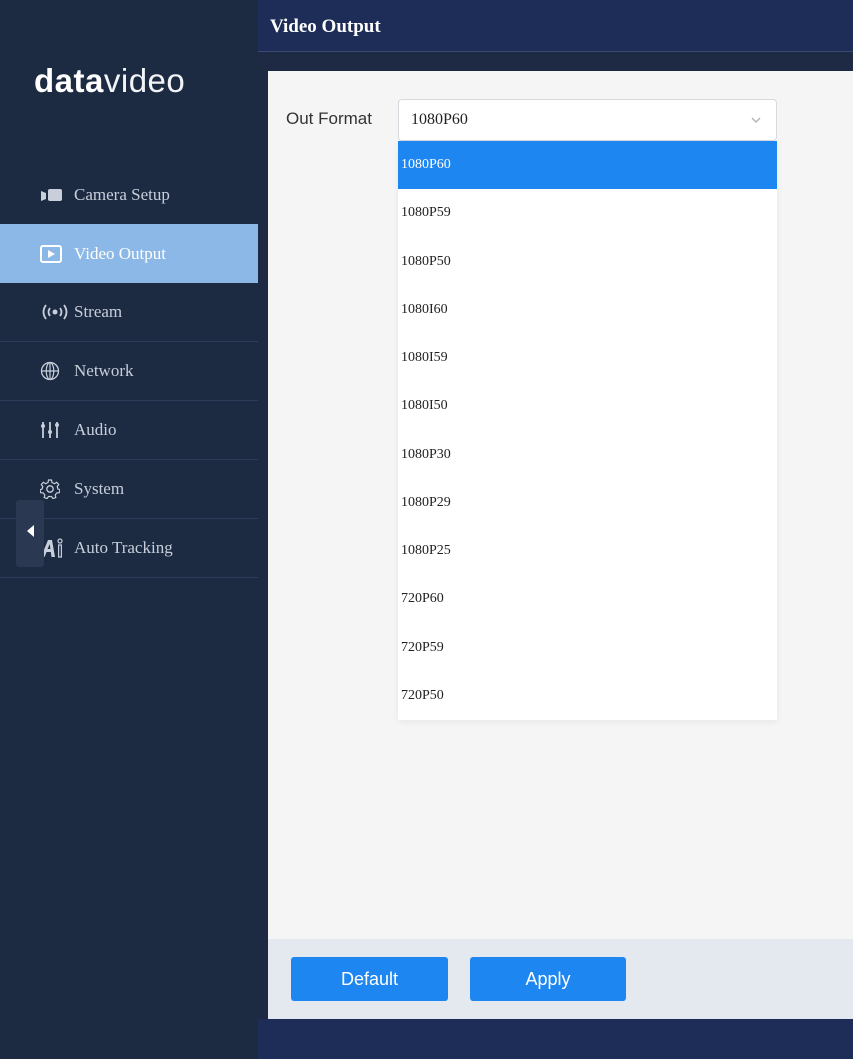  Describe the element at coordinates (587, 358) in the screenshot. I see `dropdown-option: 1080I59` at that location.